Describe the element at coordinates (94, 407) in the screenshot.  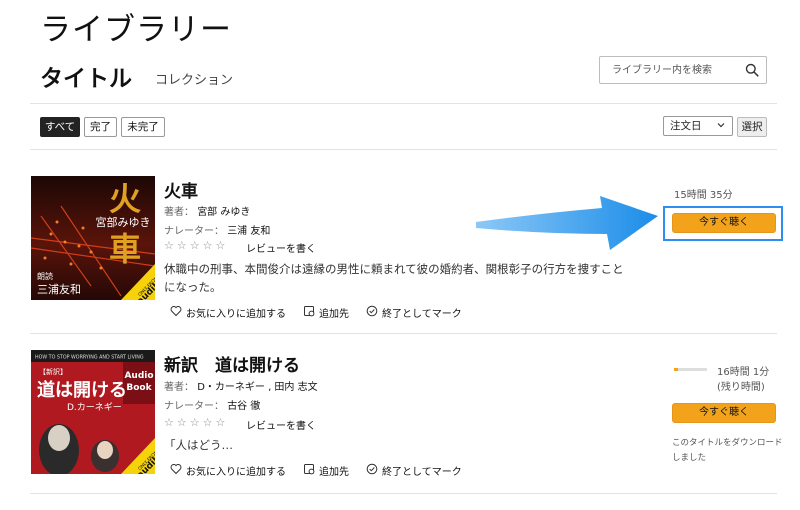
I see `cover-author: D.カーネギー` at that location.